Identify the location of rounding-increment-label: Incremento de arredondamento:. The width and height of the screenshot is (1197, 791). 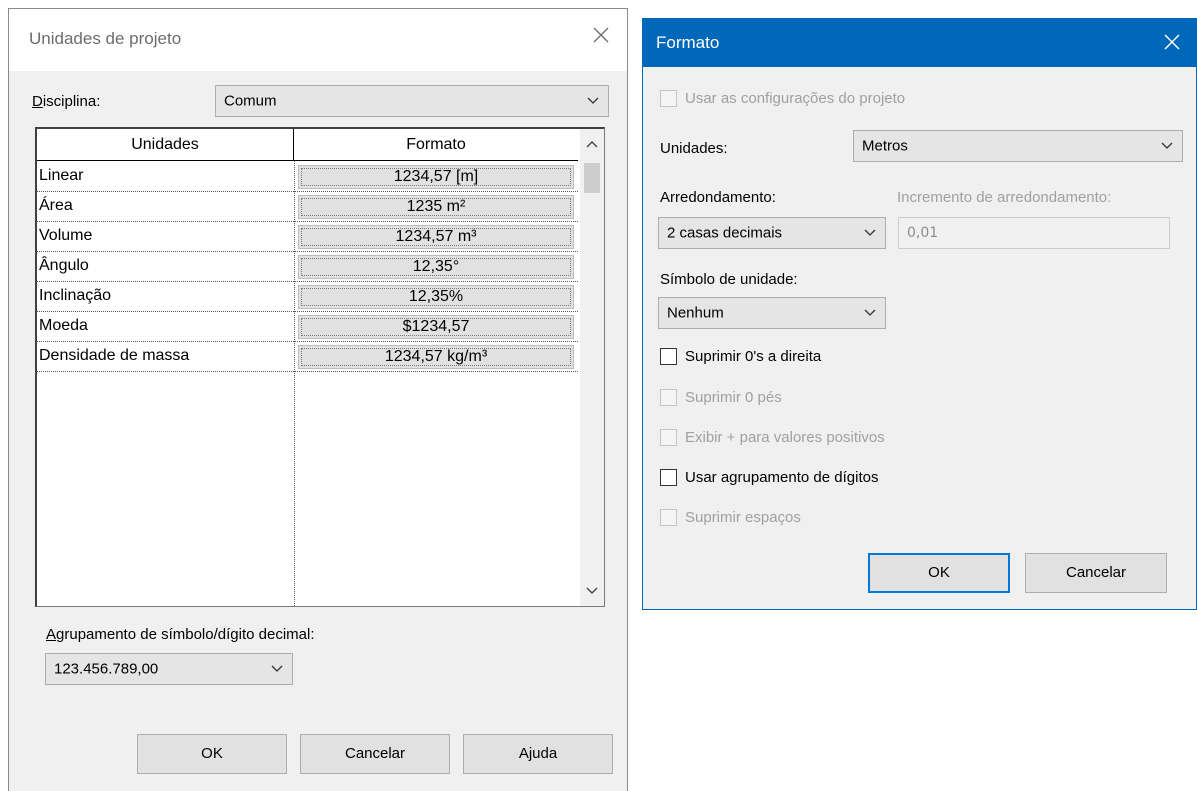
(1004, 197).